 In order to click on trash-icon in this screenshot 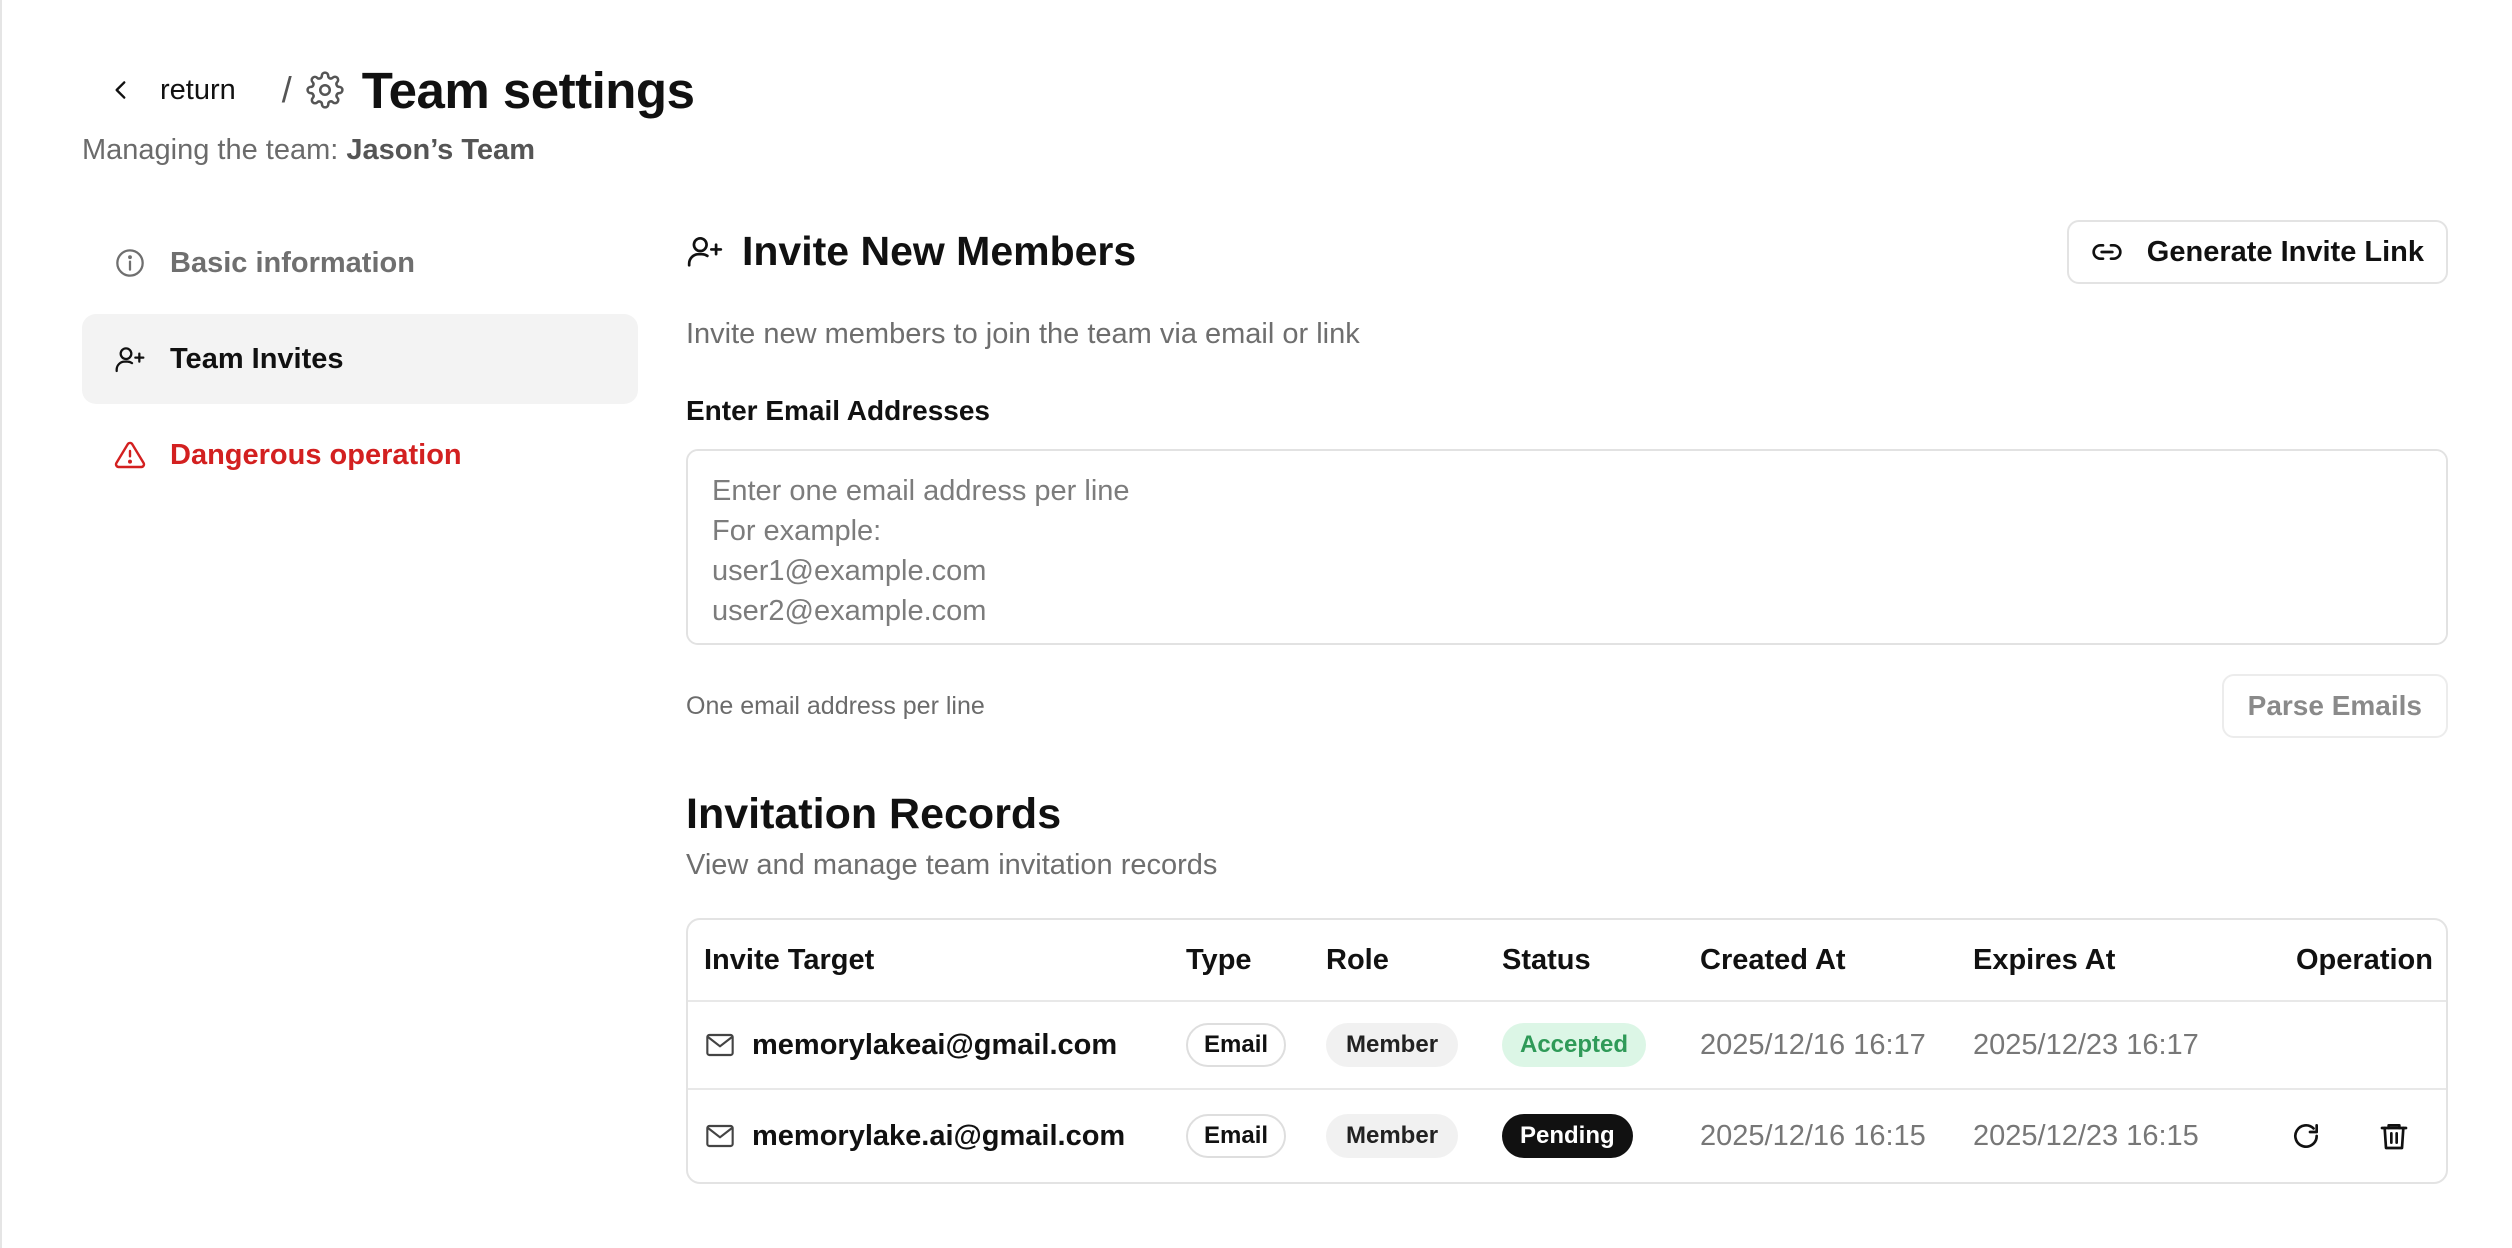, I will do `click(2394, 1137)`.